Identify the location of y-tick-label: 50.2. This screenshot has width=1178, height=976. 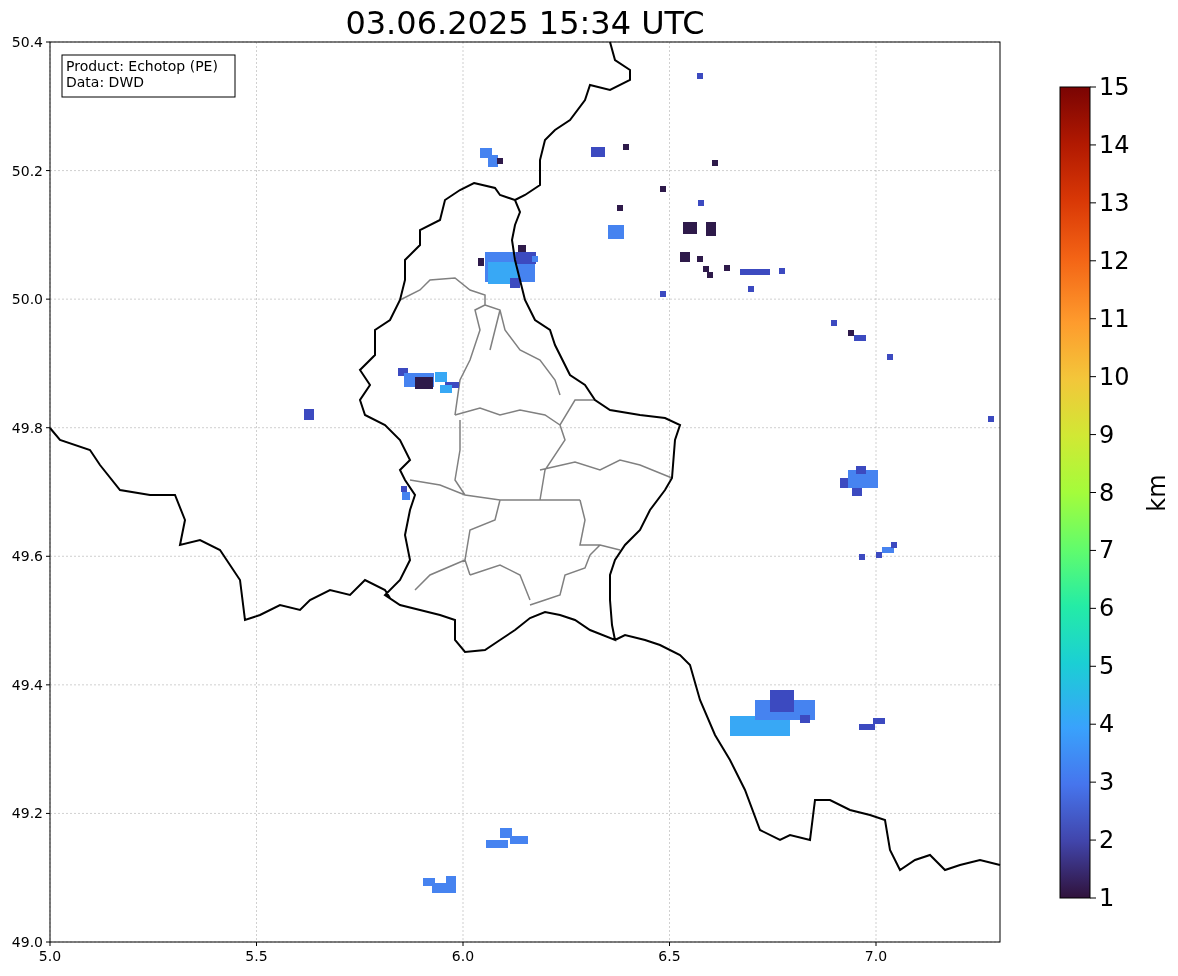
(27, 170).